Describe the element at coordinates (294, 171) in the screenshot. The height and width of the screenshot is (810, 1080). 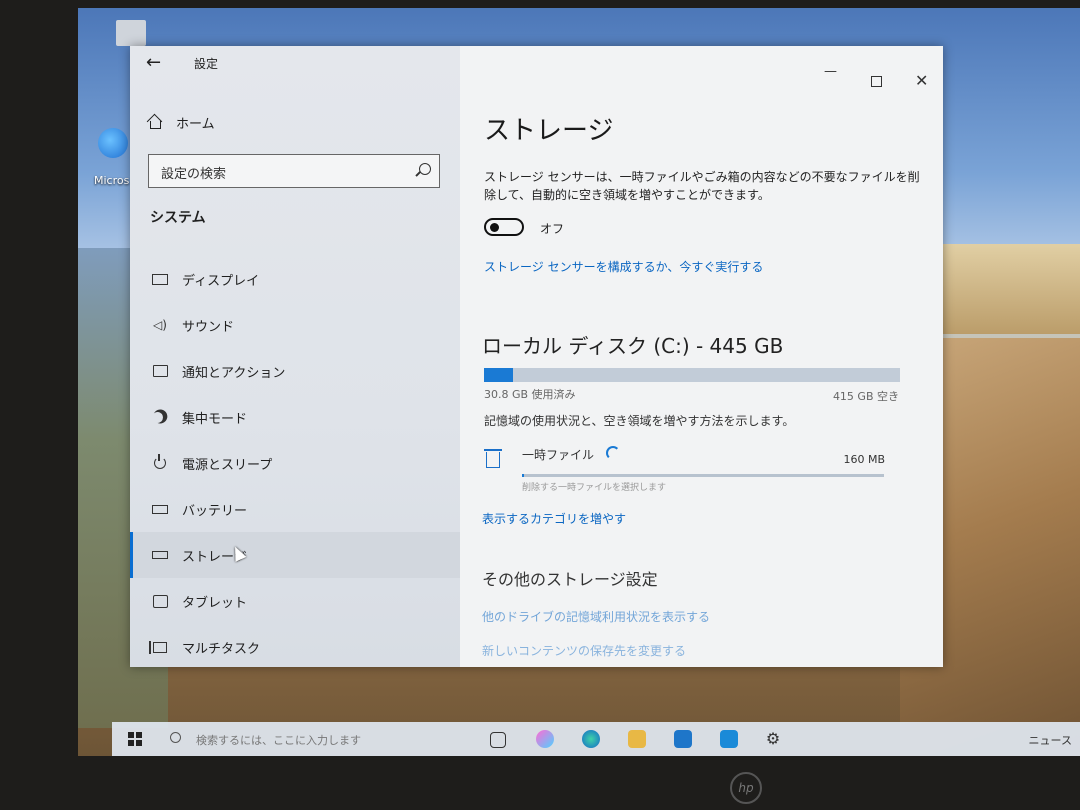
I see `search-input: 設定の検索` at that location.